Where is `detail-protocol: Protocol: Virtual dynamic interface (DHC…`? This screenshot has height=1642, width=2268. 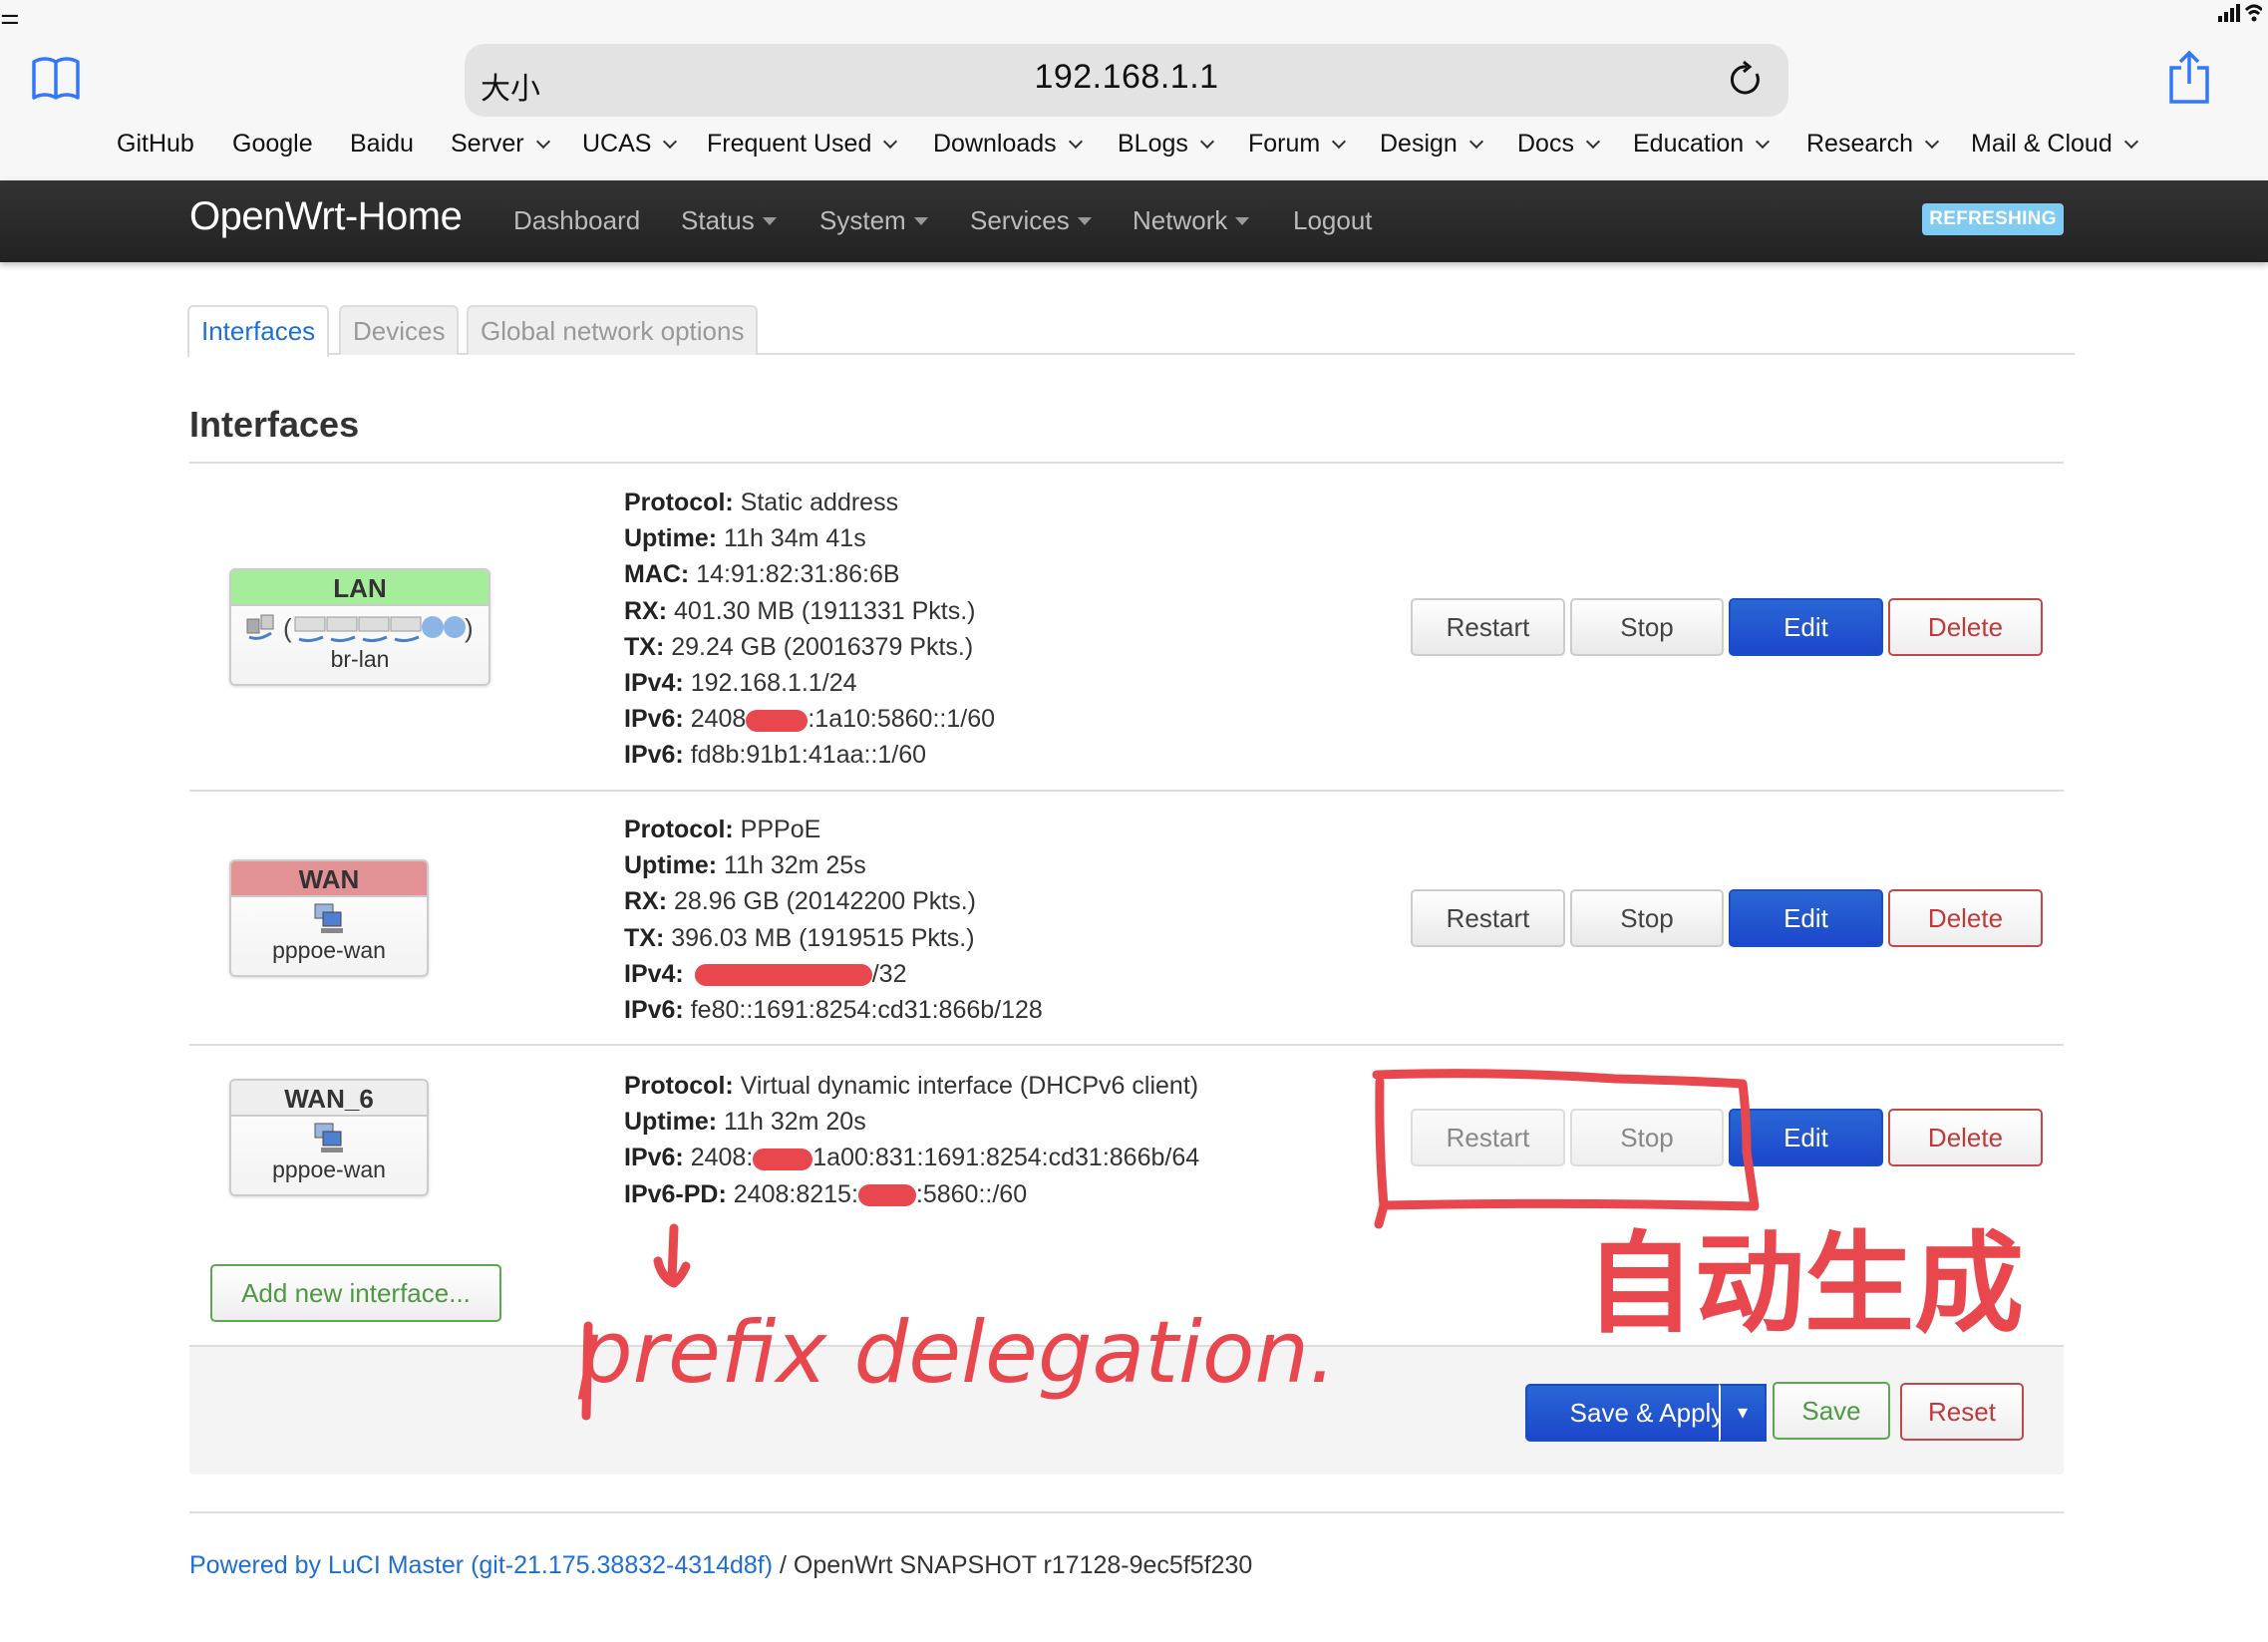
detail-protocol: Protocol: Virtual dynamic interface (DHC… is located at coordinates (911, 1086).